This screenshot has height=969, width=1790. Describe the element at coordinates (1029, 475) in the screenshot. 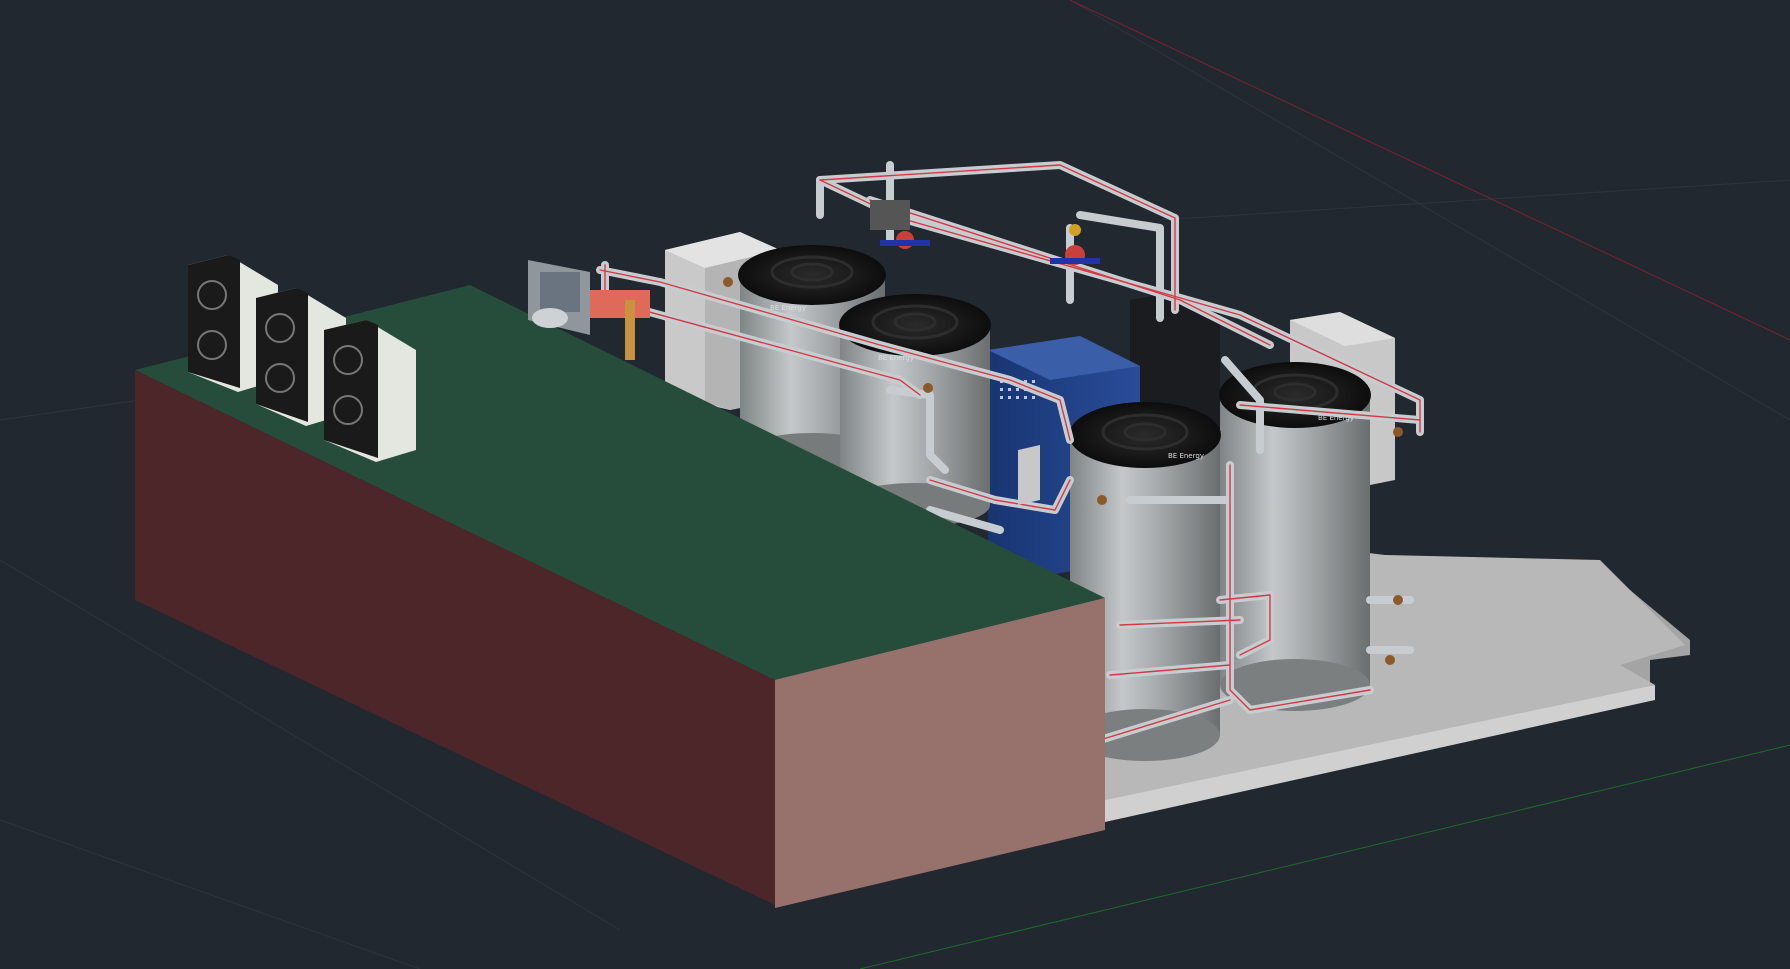

I see `junction-box` at that location.